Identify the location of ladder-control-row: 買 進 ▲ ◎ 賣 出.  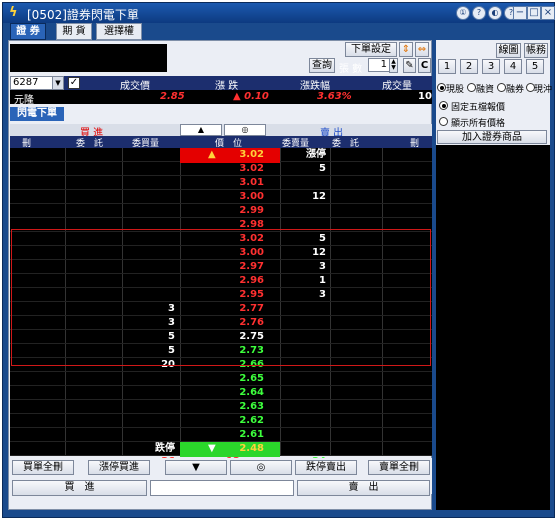
(221, 131).